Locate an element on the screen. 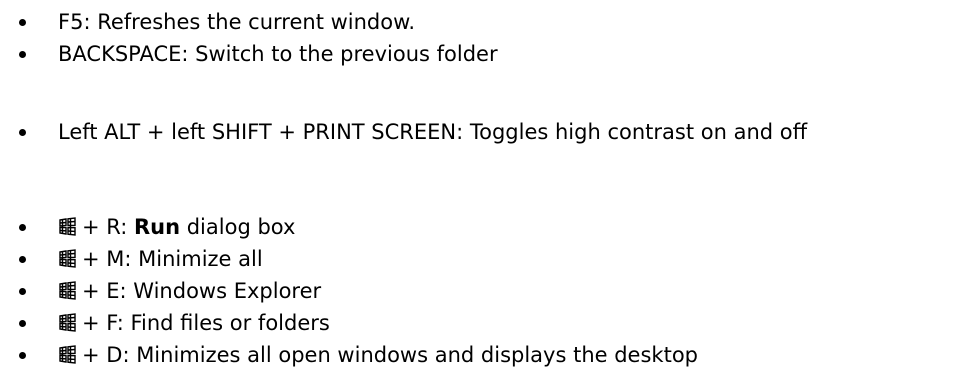  list-item-win-e: + E: Windows Explorer is located at coordinates (484, 291).